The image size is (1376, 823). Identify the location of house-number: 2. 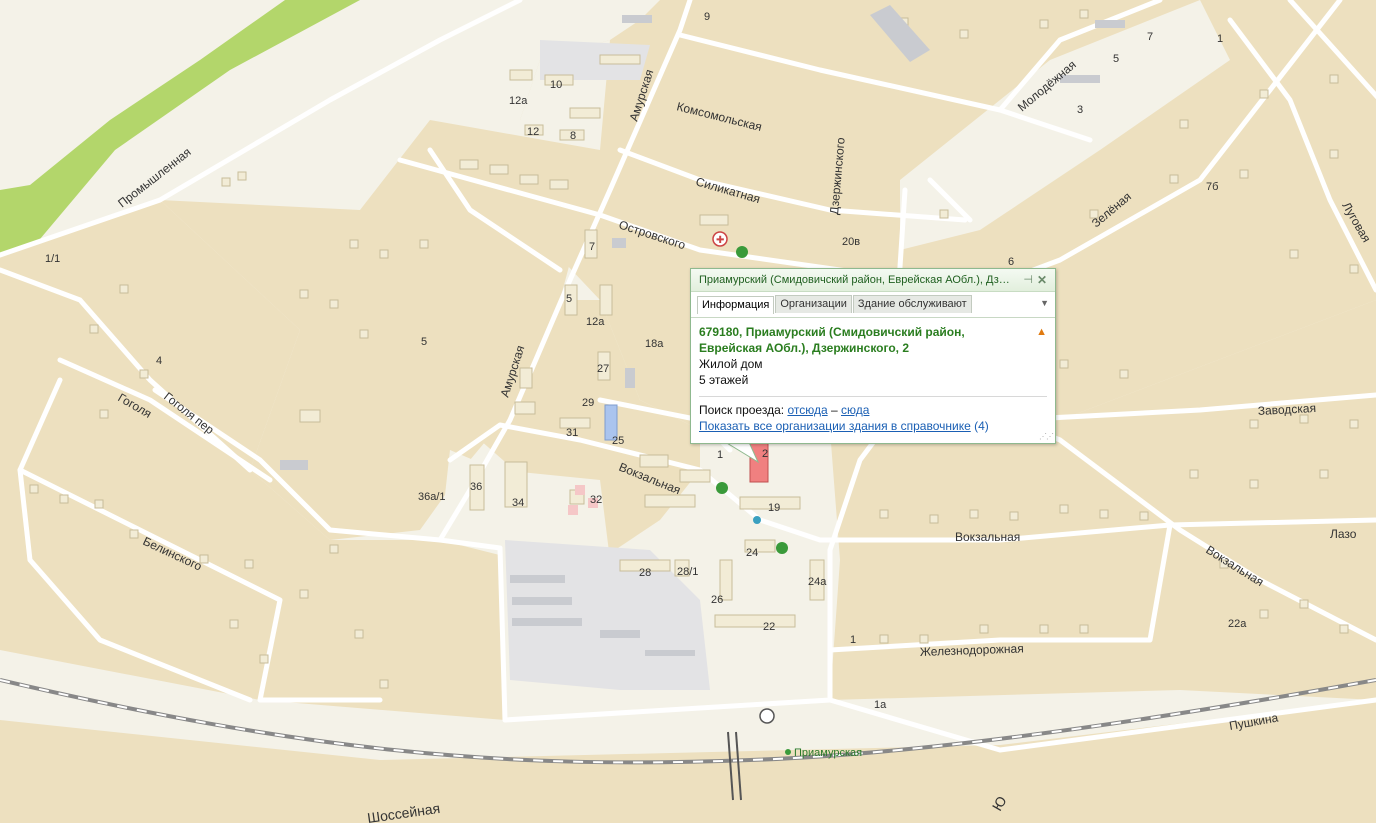
(765, 454).